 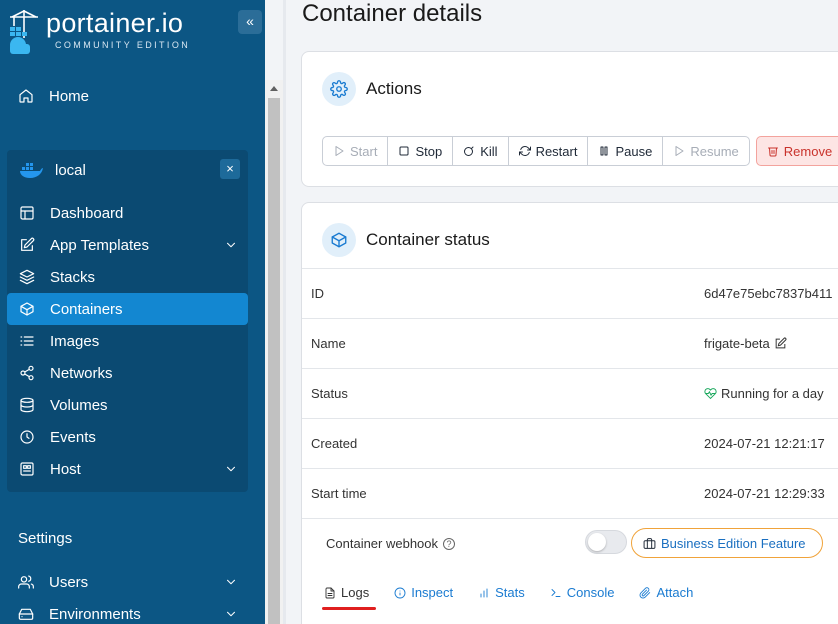 I want to click on sidebar-scrollbar, so click(x=274, y=352).